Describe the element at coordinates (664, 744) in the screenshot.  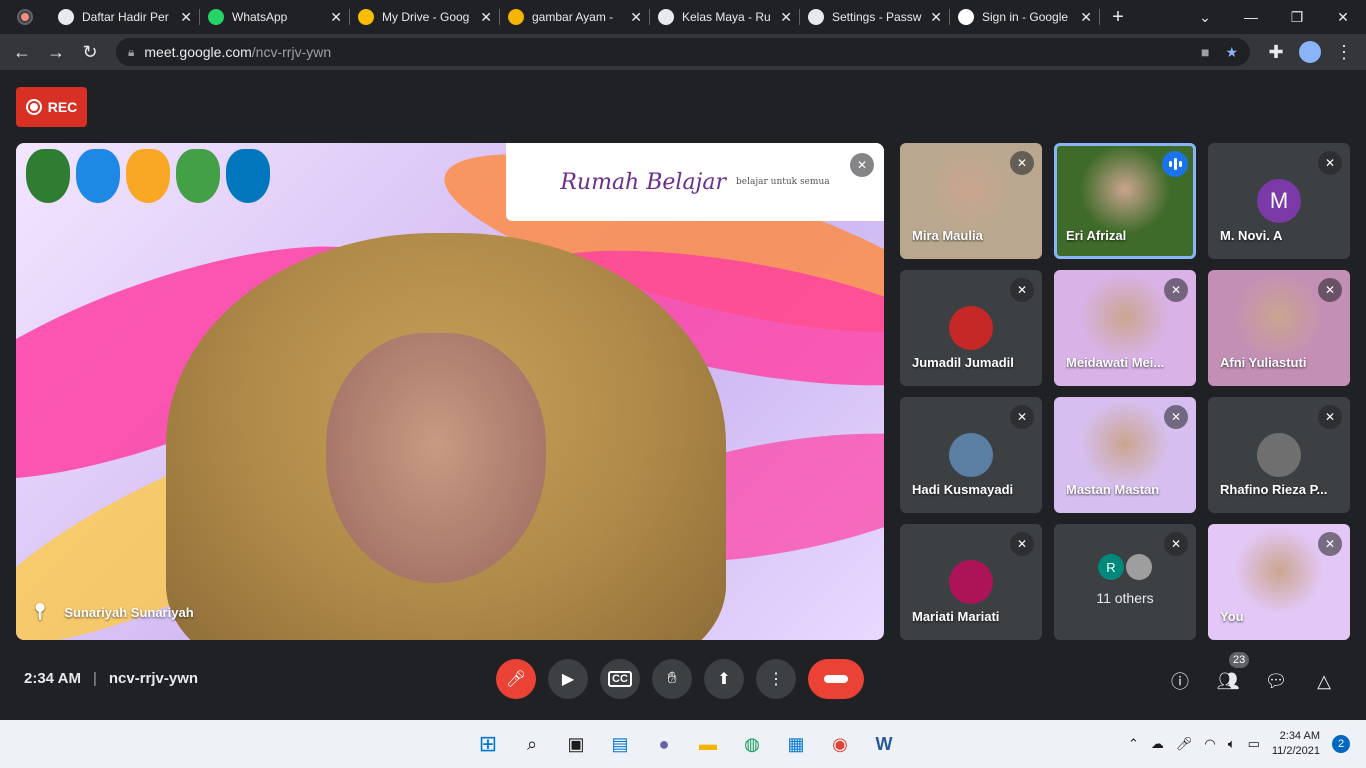
I see `teams-chat-icon: ●` at that location.